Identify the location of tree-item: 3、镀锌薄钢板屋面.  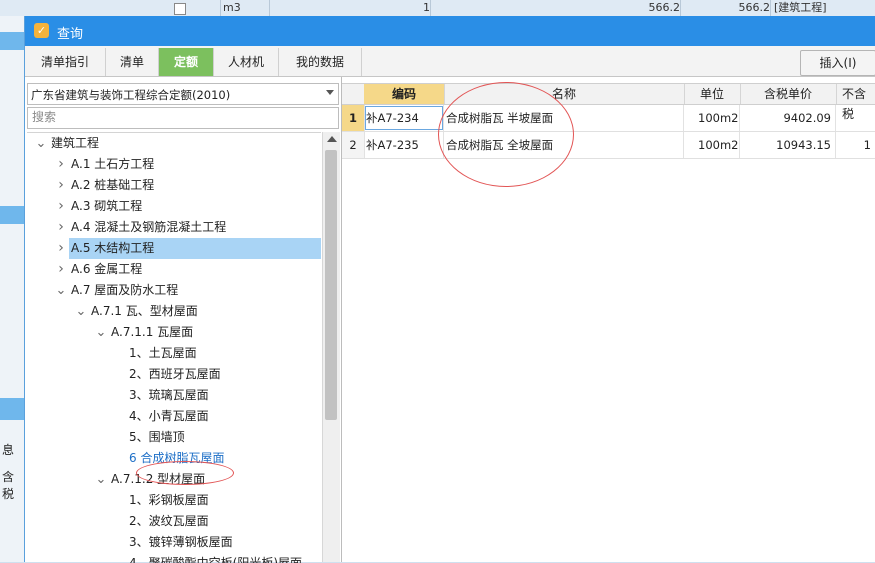
(174, 542).